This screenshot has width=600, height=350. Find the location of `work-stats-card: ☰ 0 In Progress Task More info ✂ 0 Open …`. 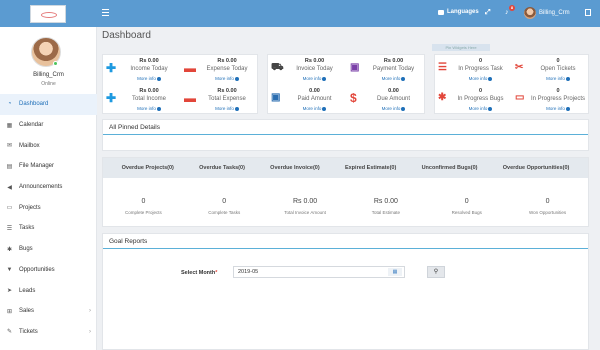

work-stats-card: ☰ 0 In Progress Task More info ✂ 0 Open … is located at coordinates (511, 84).